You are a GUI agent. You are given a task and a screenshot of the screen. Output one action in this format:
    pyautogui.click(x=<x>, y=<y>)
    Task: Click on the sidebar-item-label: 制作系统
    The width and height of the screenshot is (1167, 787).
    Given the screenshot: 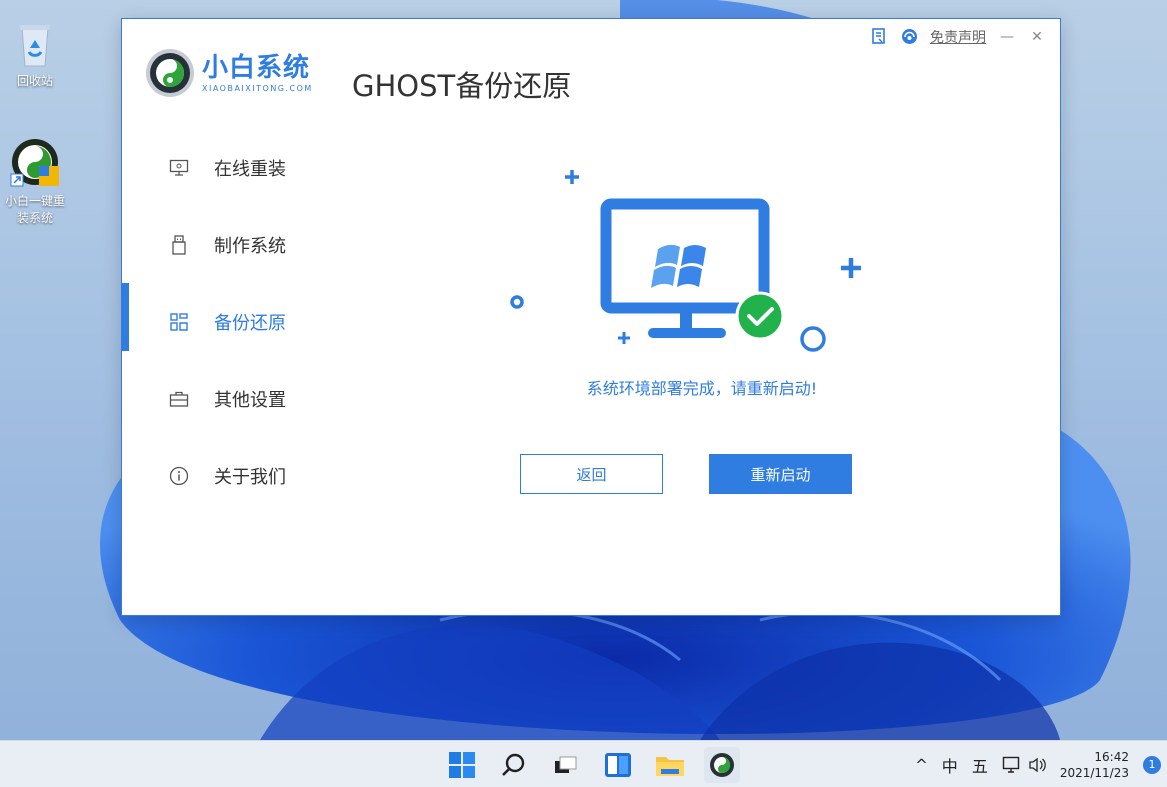 What is the action you would take?
    pyautogui.click(x=250, y=246)
    